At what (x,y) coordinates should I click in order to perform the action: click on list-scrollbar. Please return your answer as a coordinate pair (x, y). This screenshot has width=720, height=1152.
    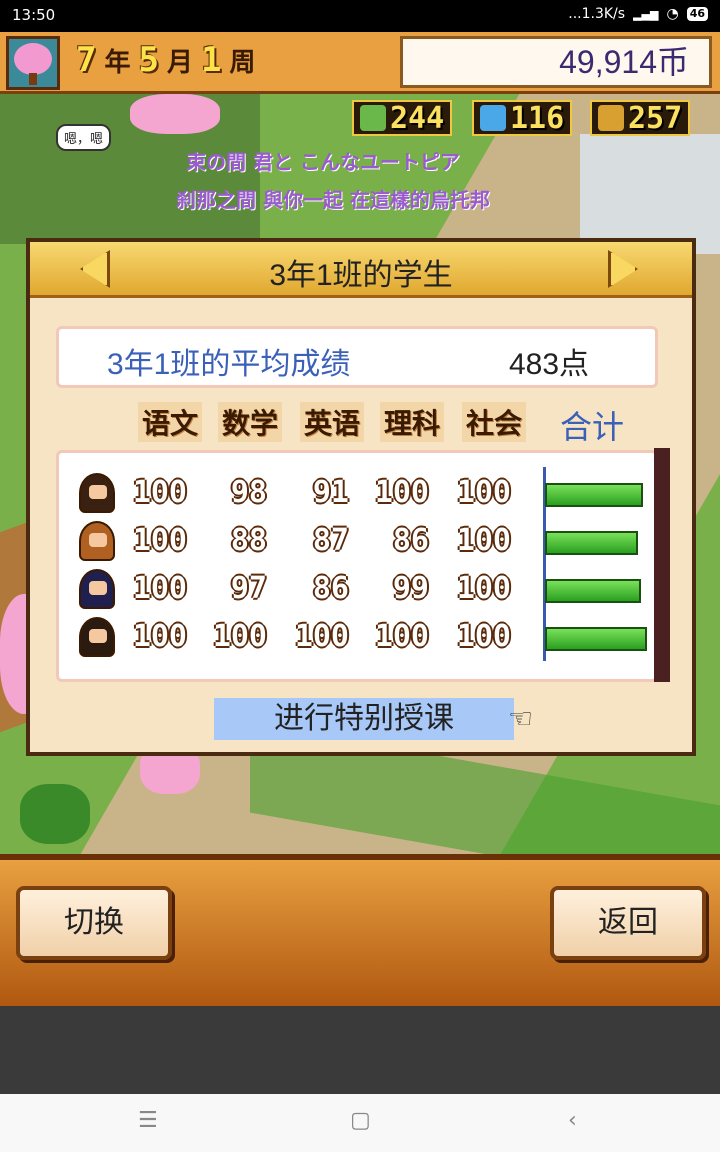
    Looking at the image, I should click on (662, 565).